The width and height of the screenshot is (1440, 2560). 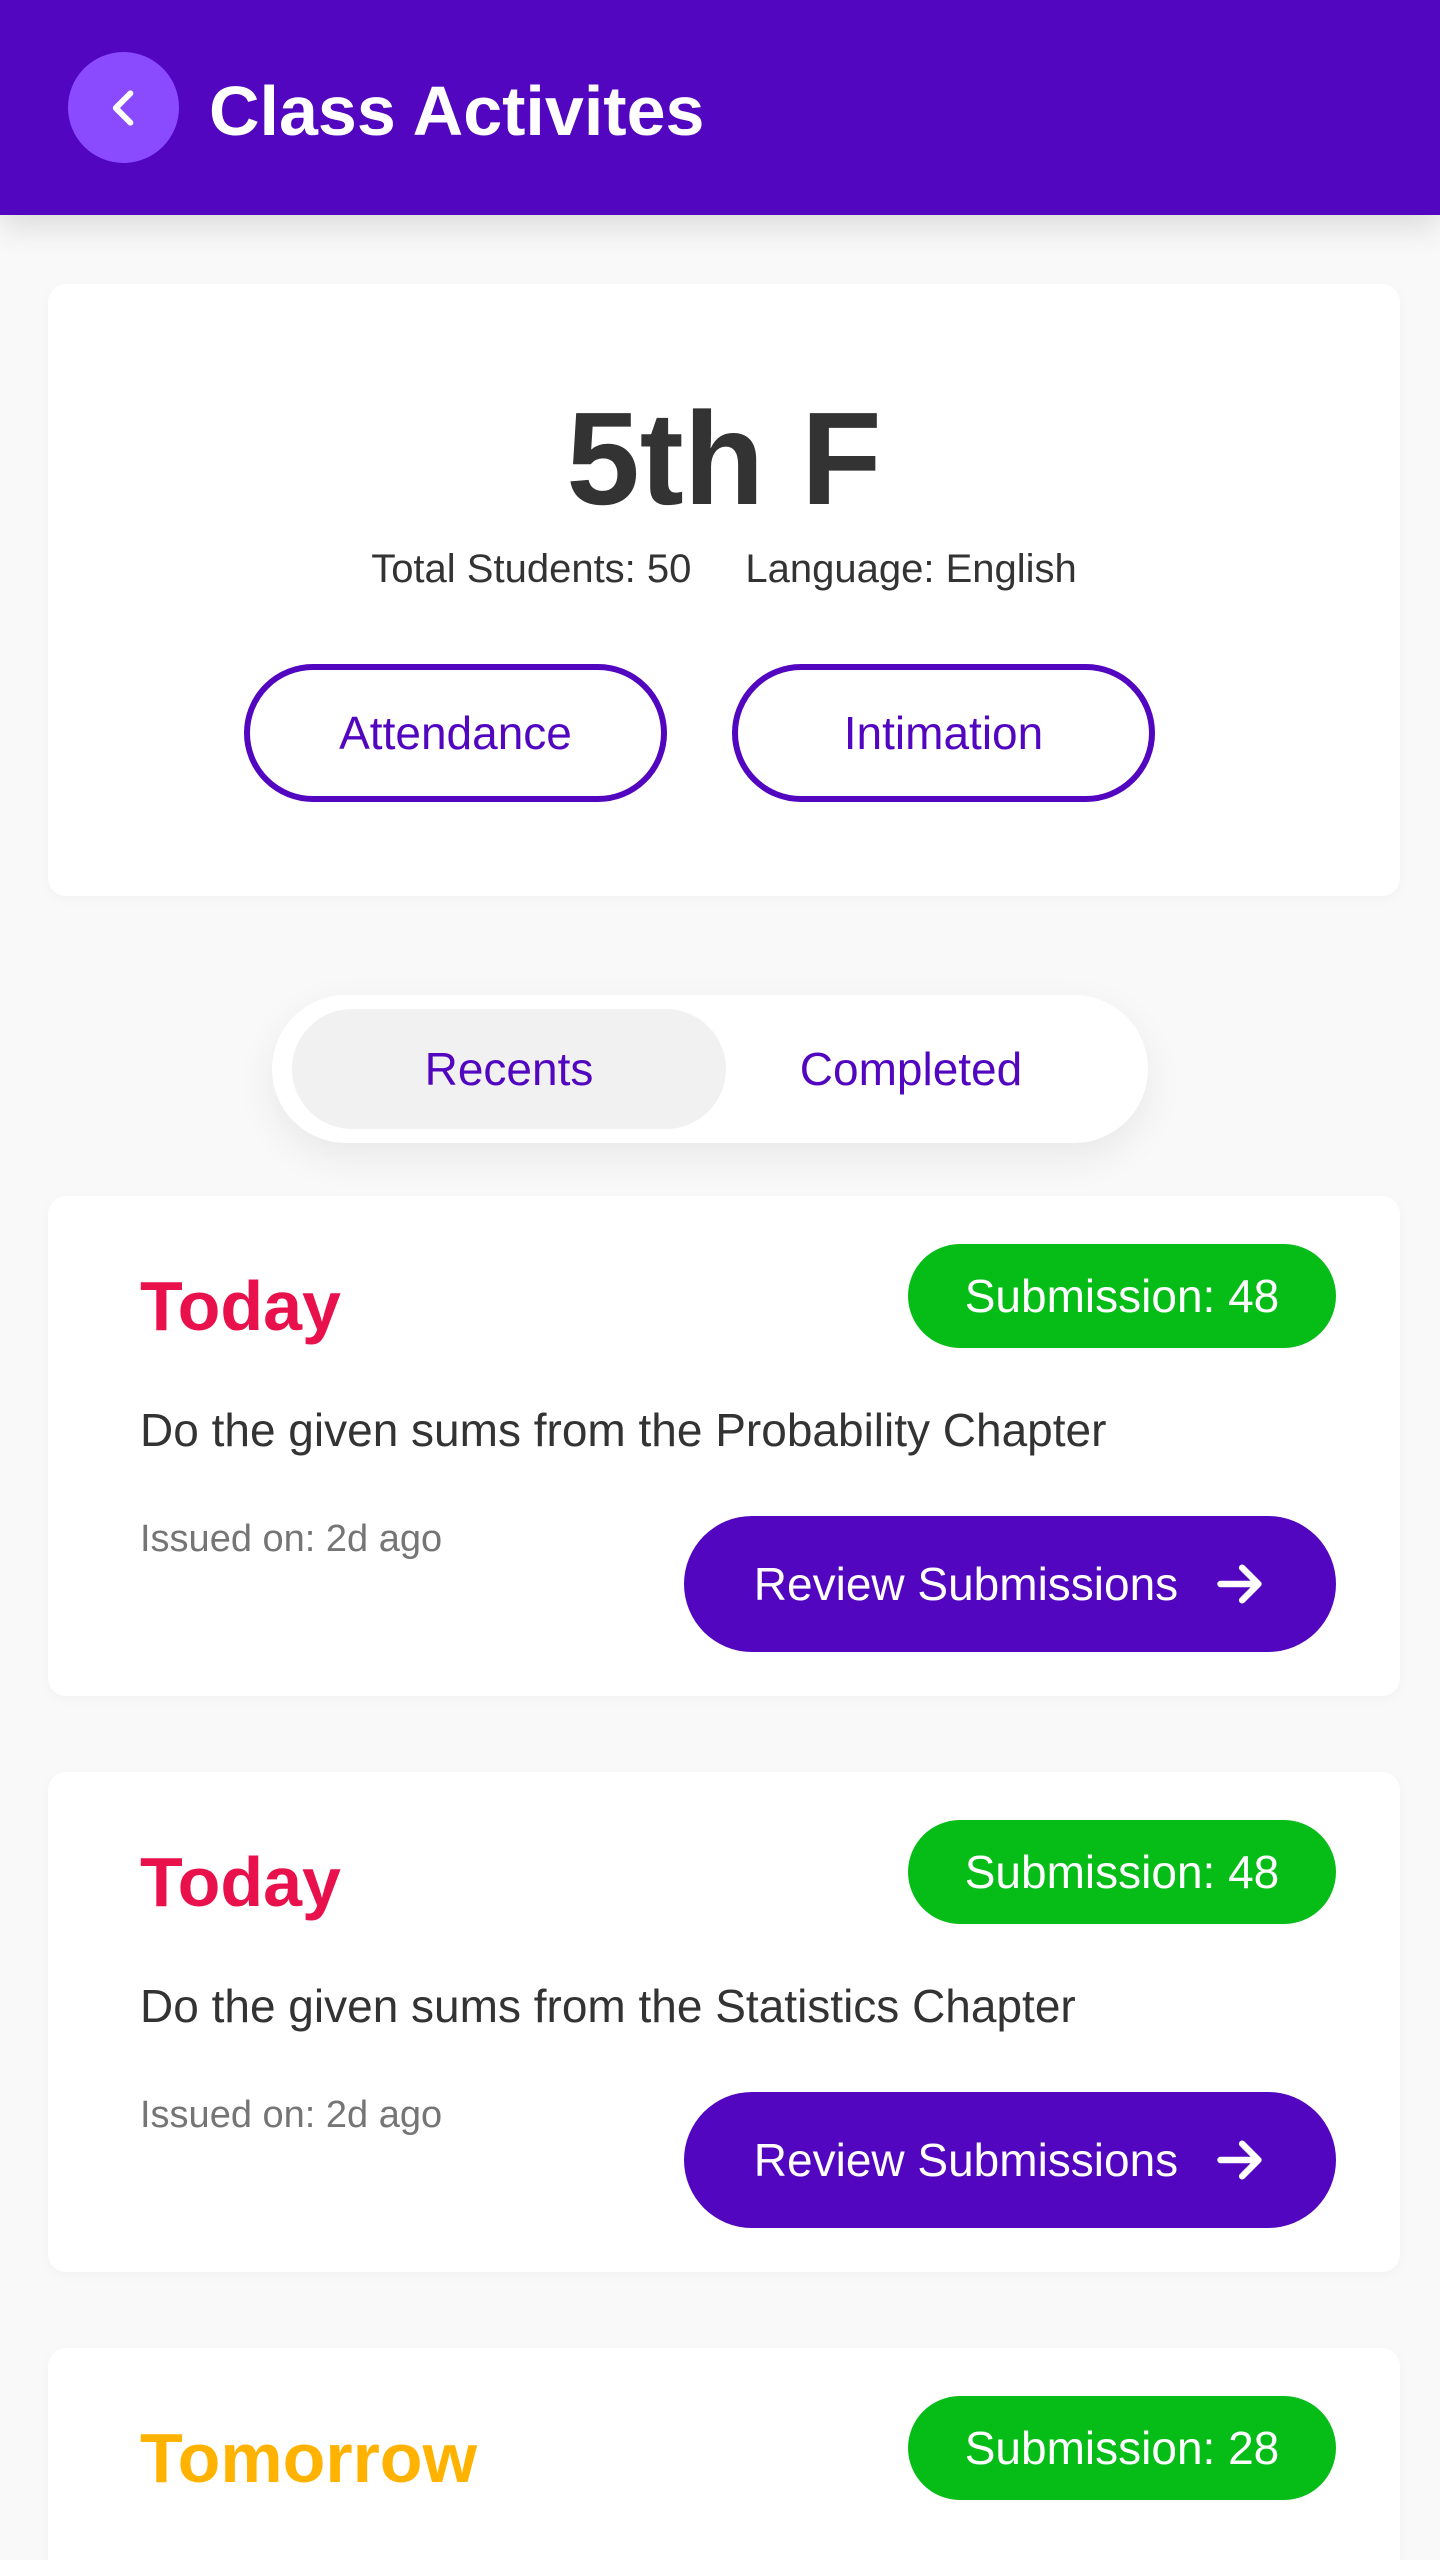 What do you see at coordinates (724, 569) in the screenshot?
I see `class-meta: Total Students: 50 Language: English` at bounding box center [724, 569].